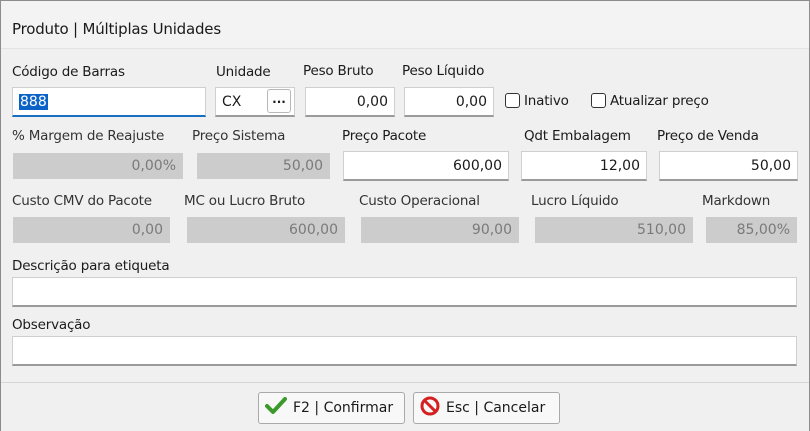 Image resolution: width=810 pixels, height=431 pixels. Describe the element at coordinates (239, 136) in the screenshot. I see `label-preco-sistema: Preço Sistema` at that location.